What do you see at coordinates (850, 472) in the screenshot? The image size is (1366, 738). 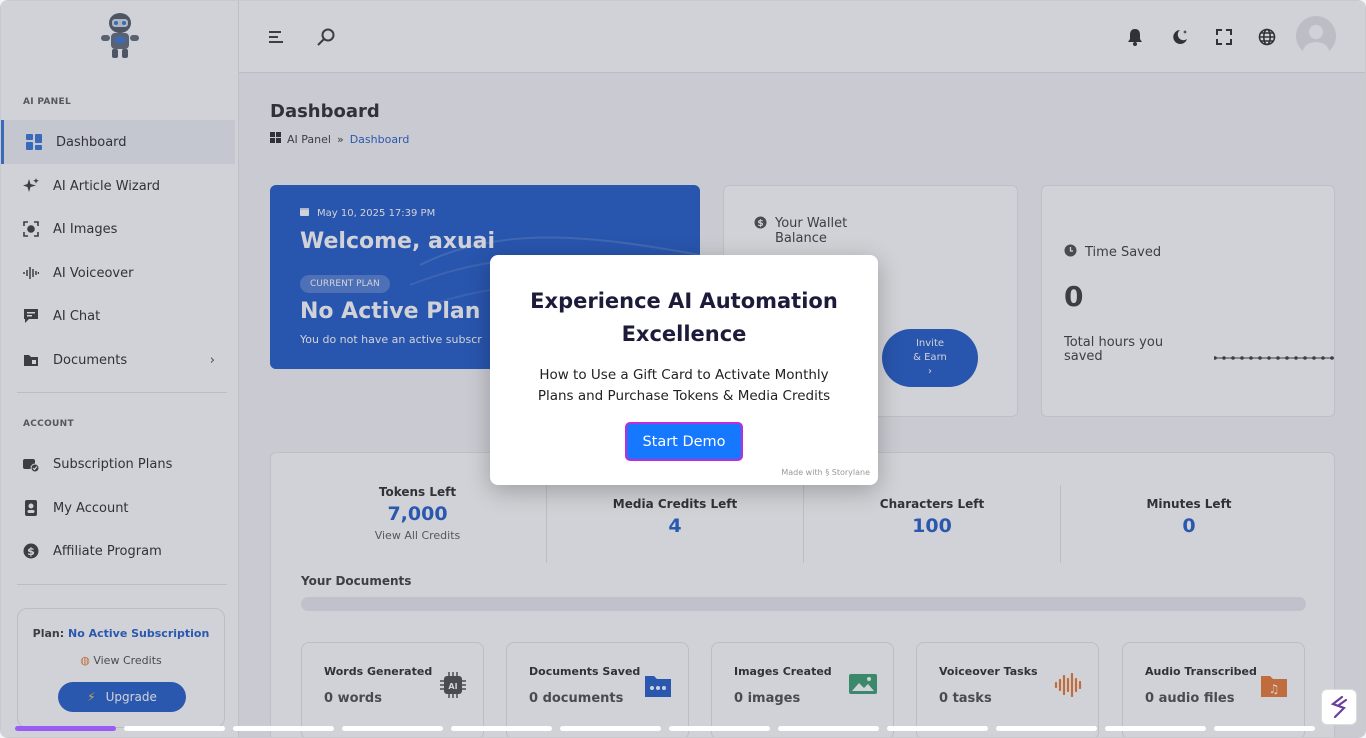 I see `brand-label: Storylane` at bounding box center [850, 472].